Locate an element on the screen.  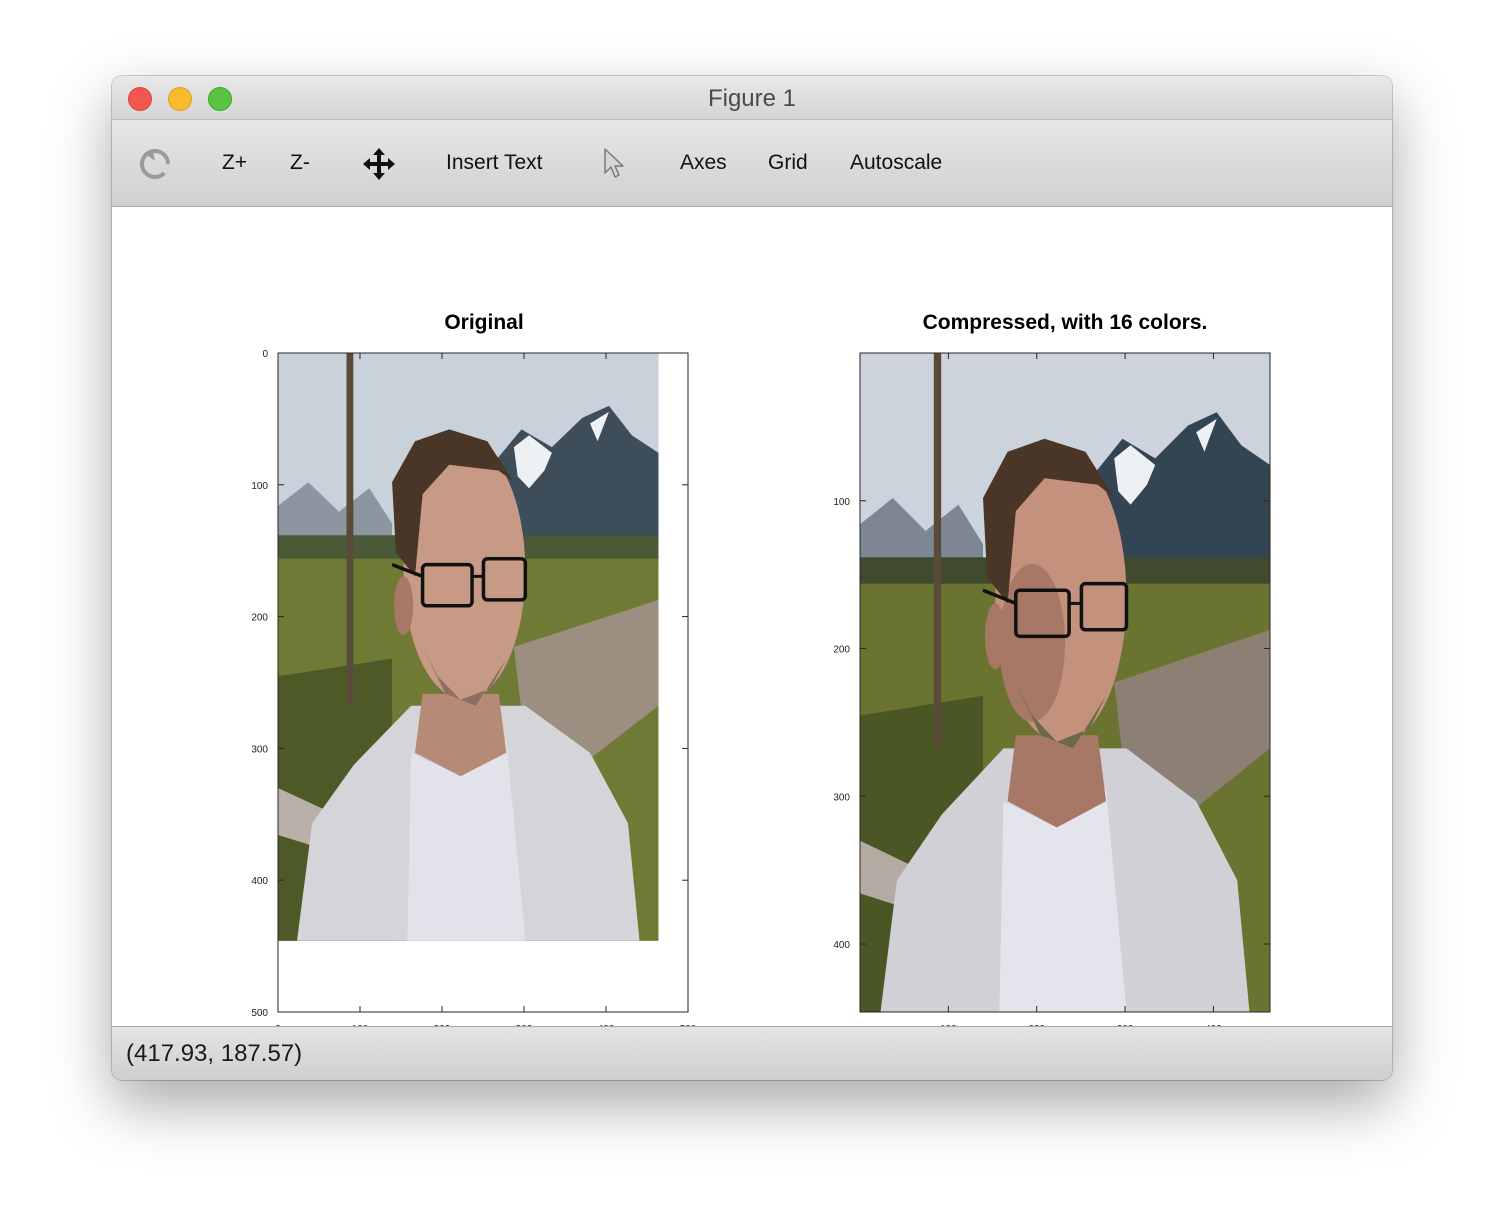
insert-text-button: Insert Text is located at coordinates (494, 163).